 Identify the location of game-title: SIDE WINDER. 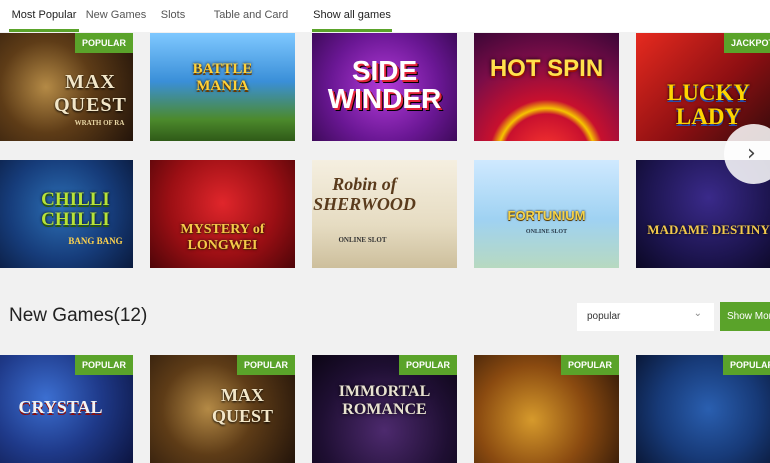
(384, 84).